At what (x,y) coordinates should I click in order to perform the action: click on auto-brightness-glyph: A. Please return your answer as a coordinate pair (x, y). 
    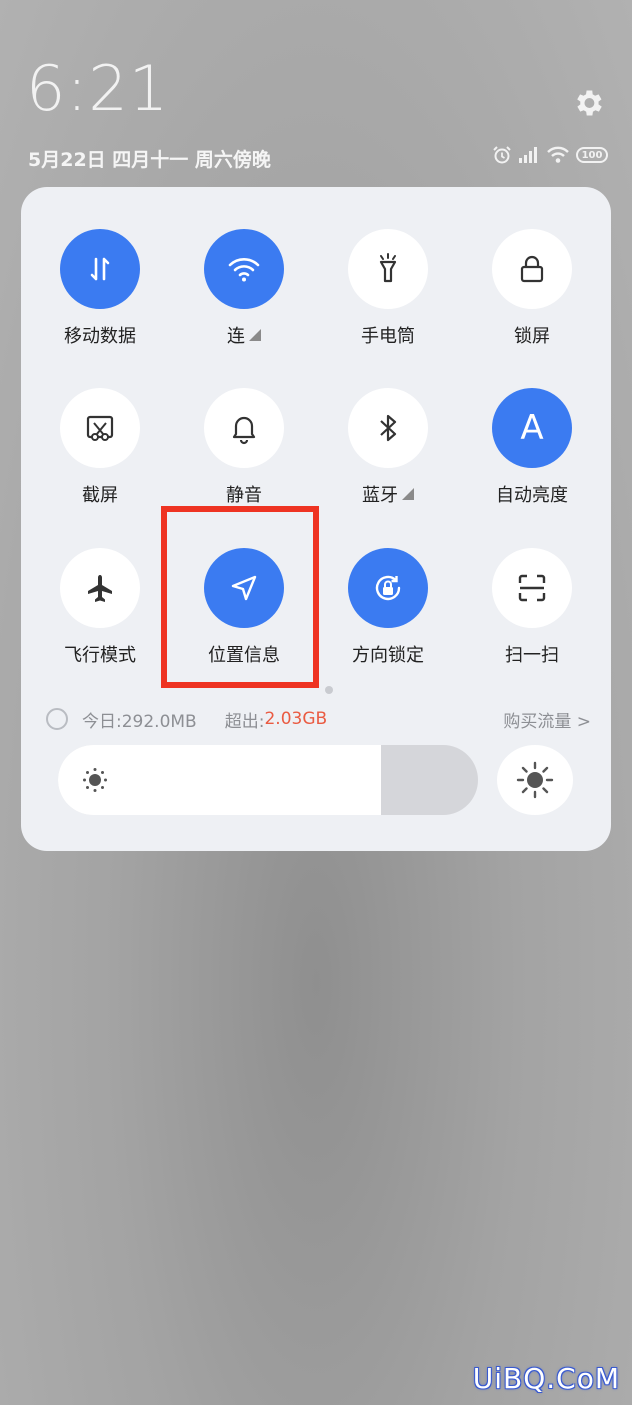
    Looking at the image, I should click on (532, 428).